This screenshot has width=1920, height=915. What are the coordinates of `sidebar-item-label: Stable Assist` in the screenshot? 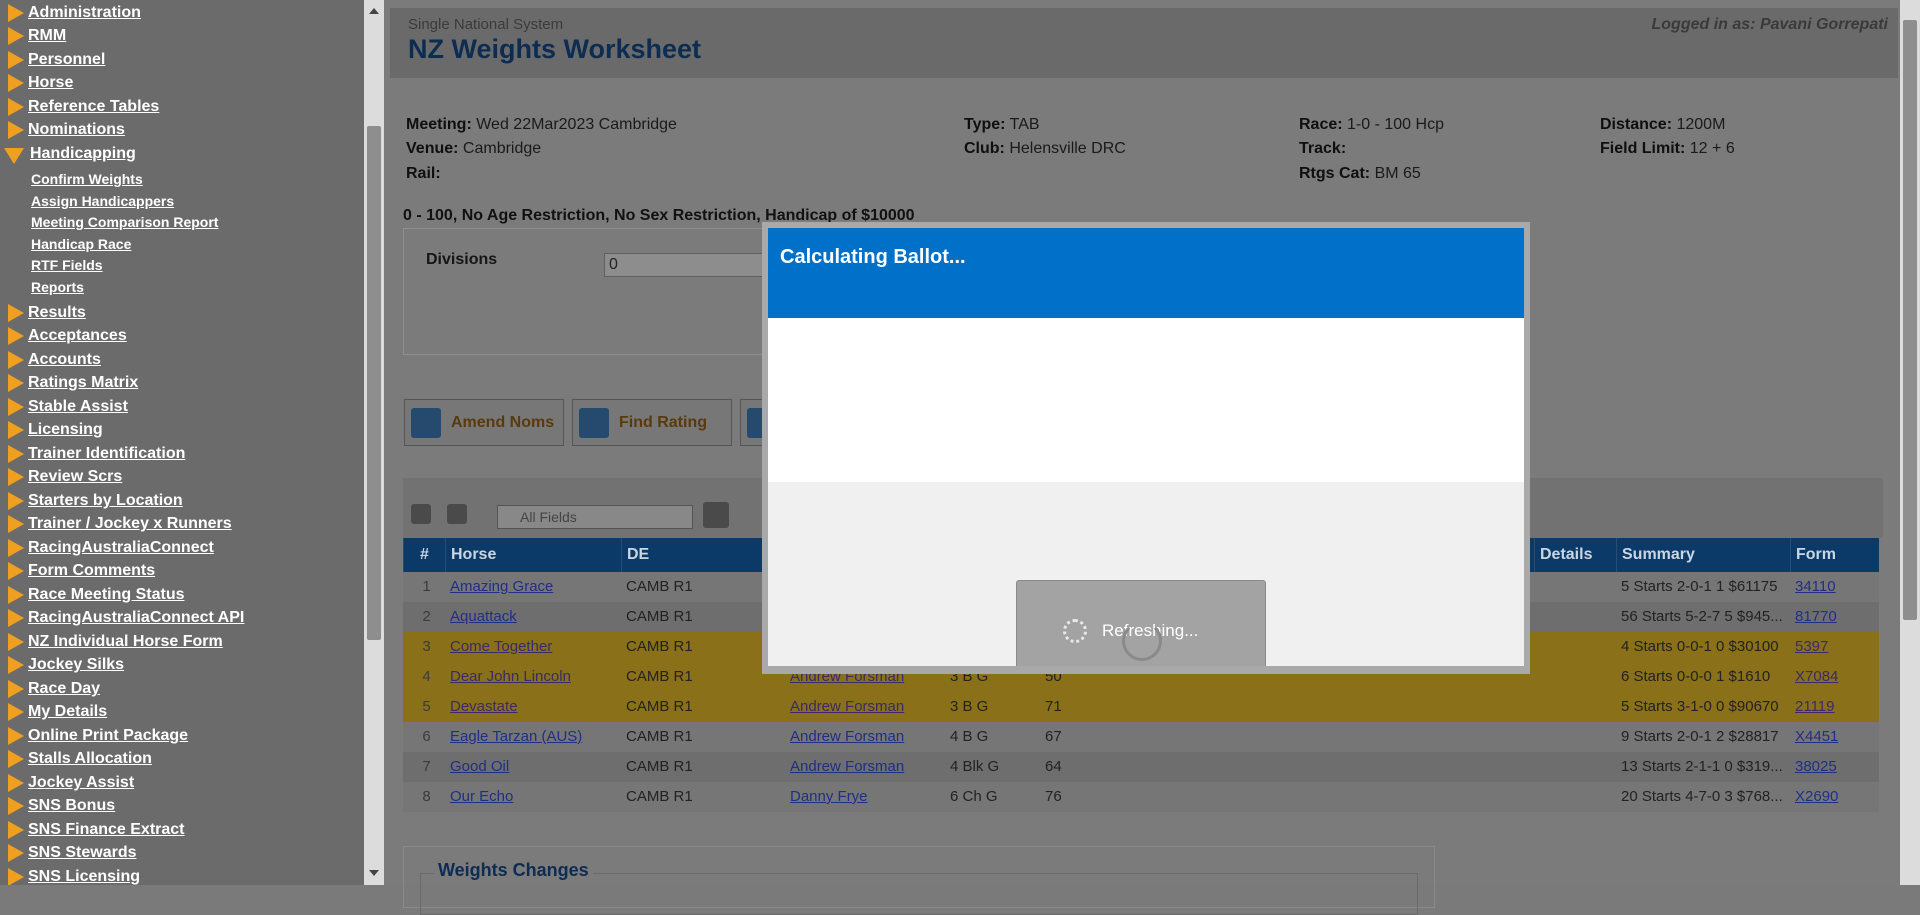 It's located at (78, 407).